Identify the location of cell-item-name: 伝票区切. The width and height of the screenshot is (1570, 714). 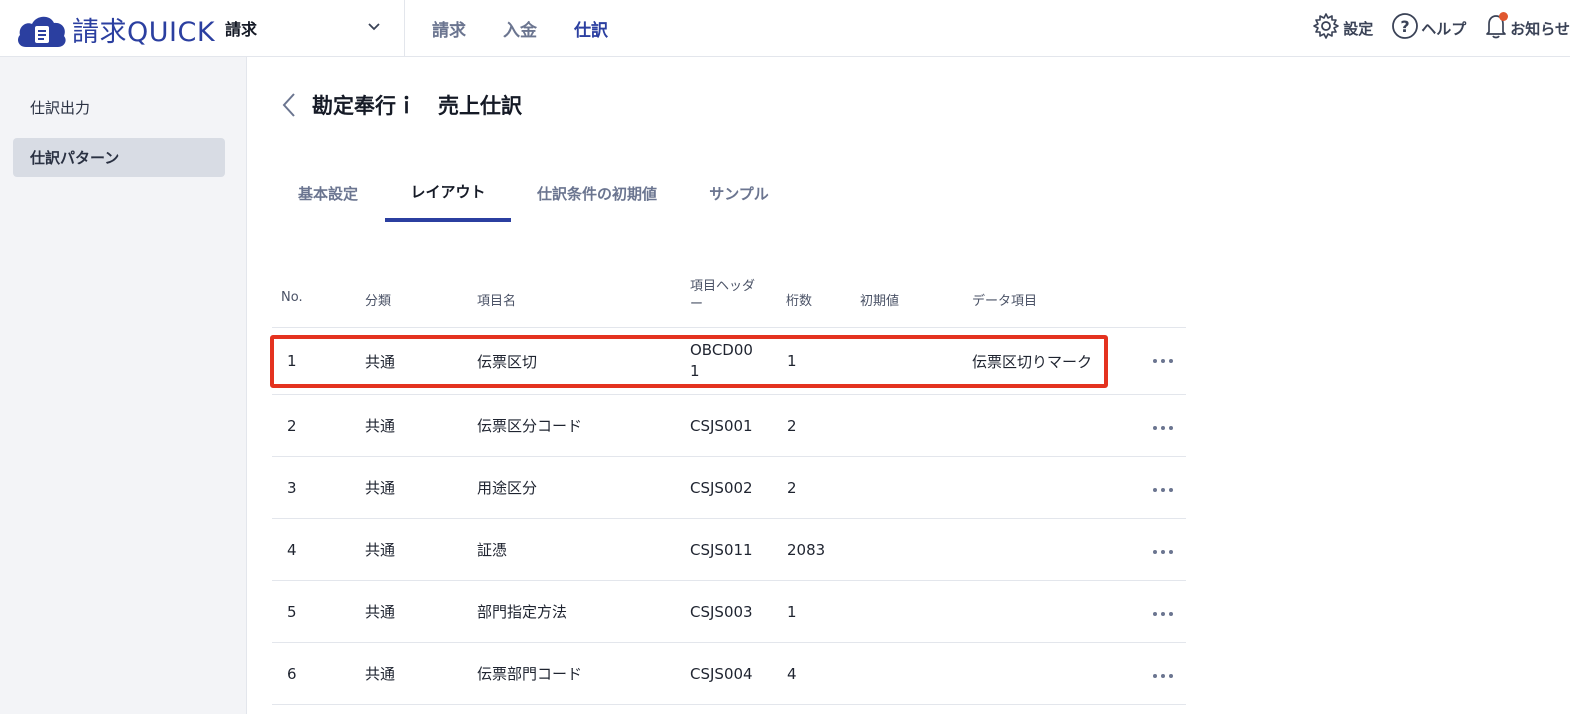
(507, 361).